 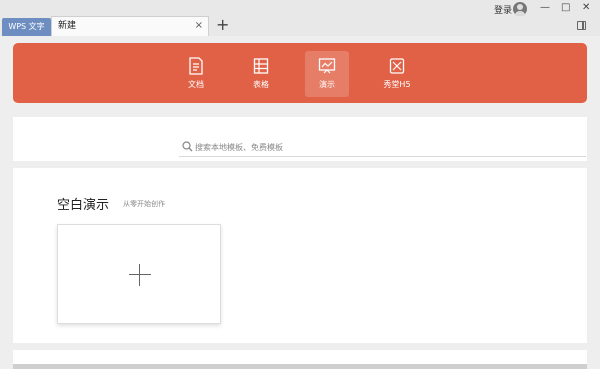 I want to click on nav-item-document-label: 文档, so click(x=196, y=84).